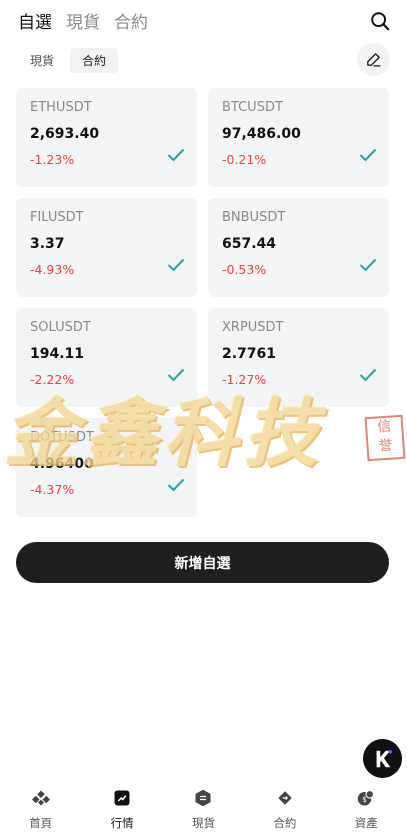 Image resolution: width=407 pixels, height=836 pixels. What do you see at coordinates (52, 379) in the screenshot?
I see `change-percent: -2.22%` at bounding box center [52, 379].